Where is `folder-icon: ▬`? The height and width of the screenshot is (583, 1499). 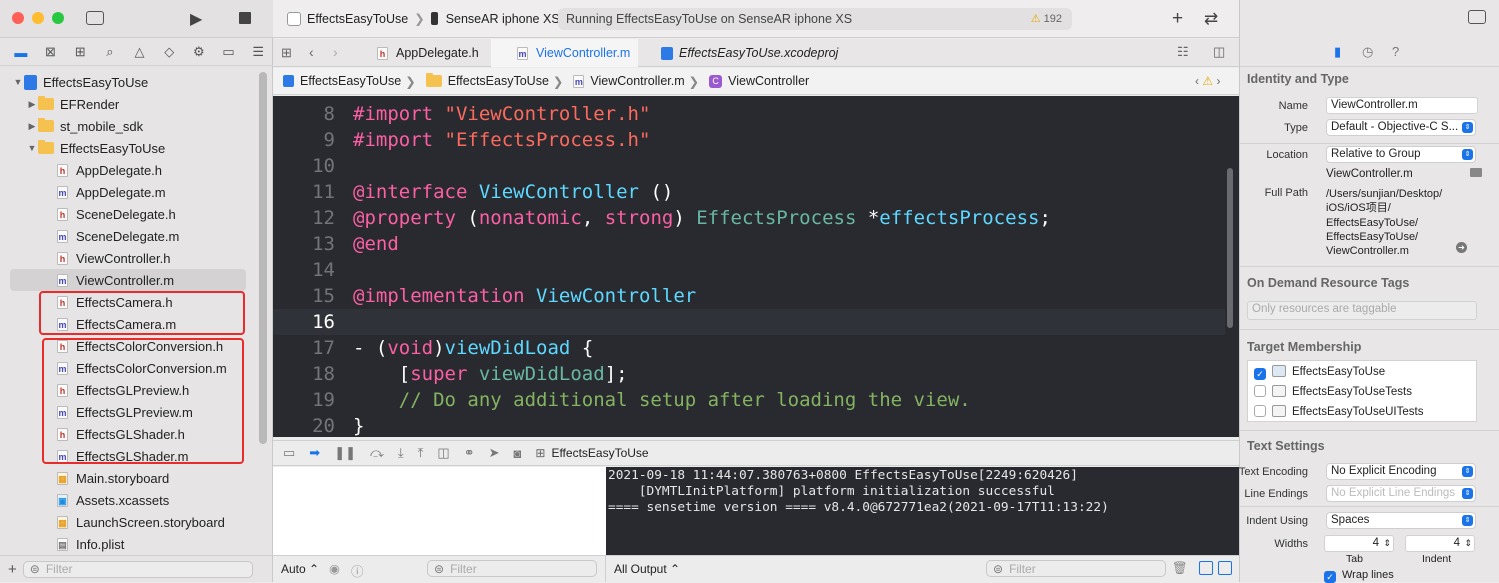 folder-icon: ▬ is located at coordinates (21, 52).